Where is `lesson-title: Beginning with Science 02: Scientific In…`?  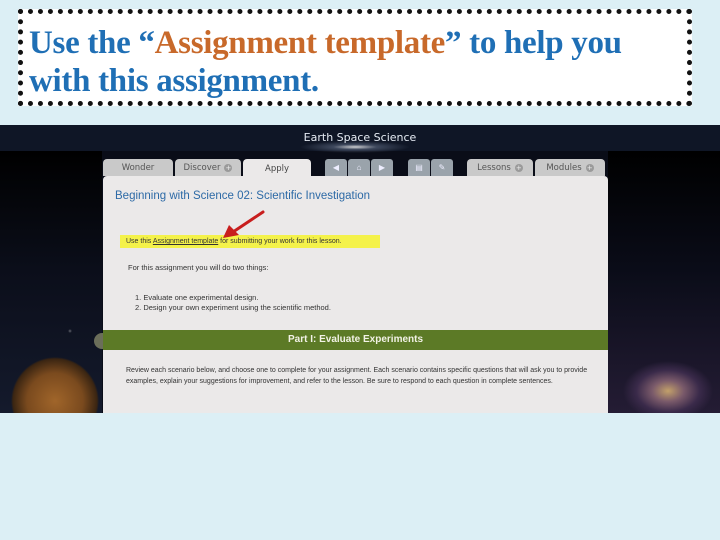
lesson-title: Beginning with Science 02: Scientific In… is located at coordinates (243, 196).